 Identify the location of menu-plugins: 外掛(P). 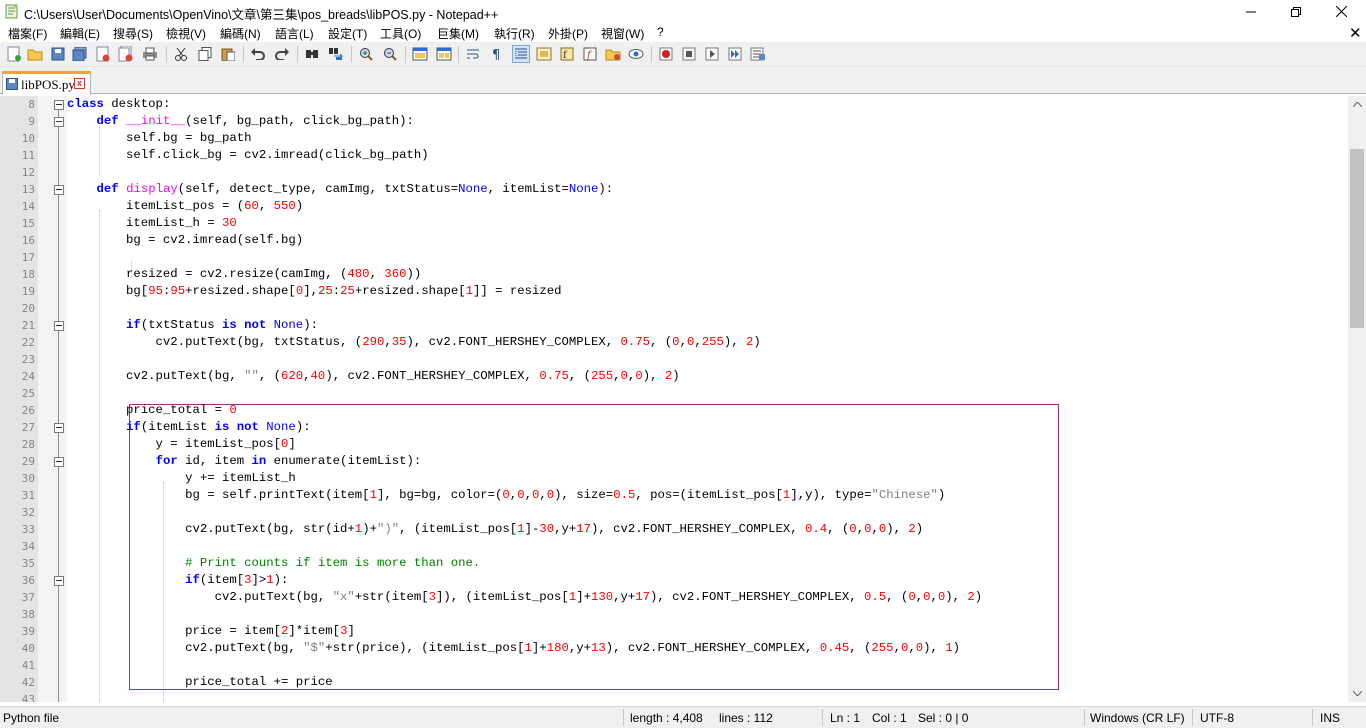
(568, 33).